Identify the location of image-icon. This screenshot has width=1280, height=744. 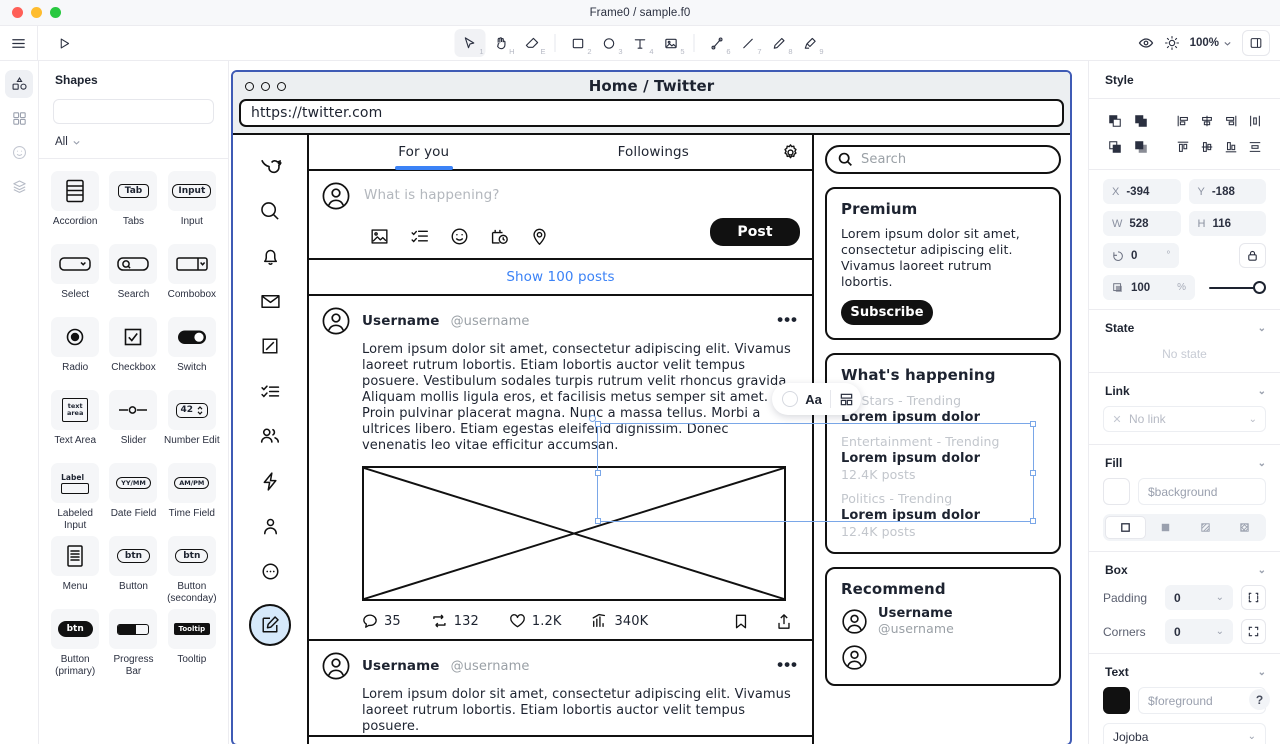
(379, 236).